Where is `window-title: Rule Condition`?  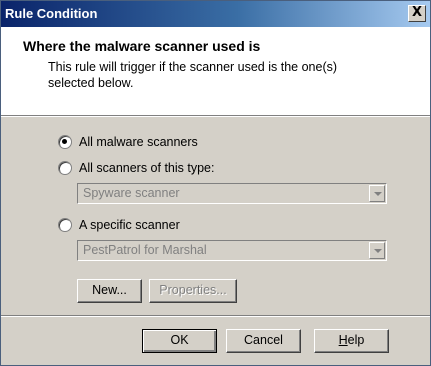
window-title: Rule Condition is located at coordinates (51, 13).